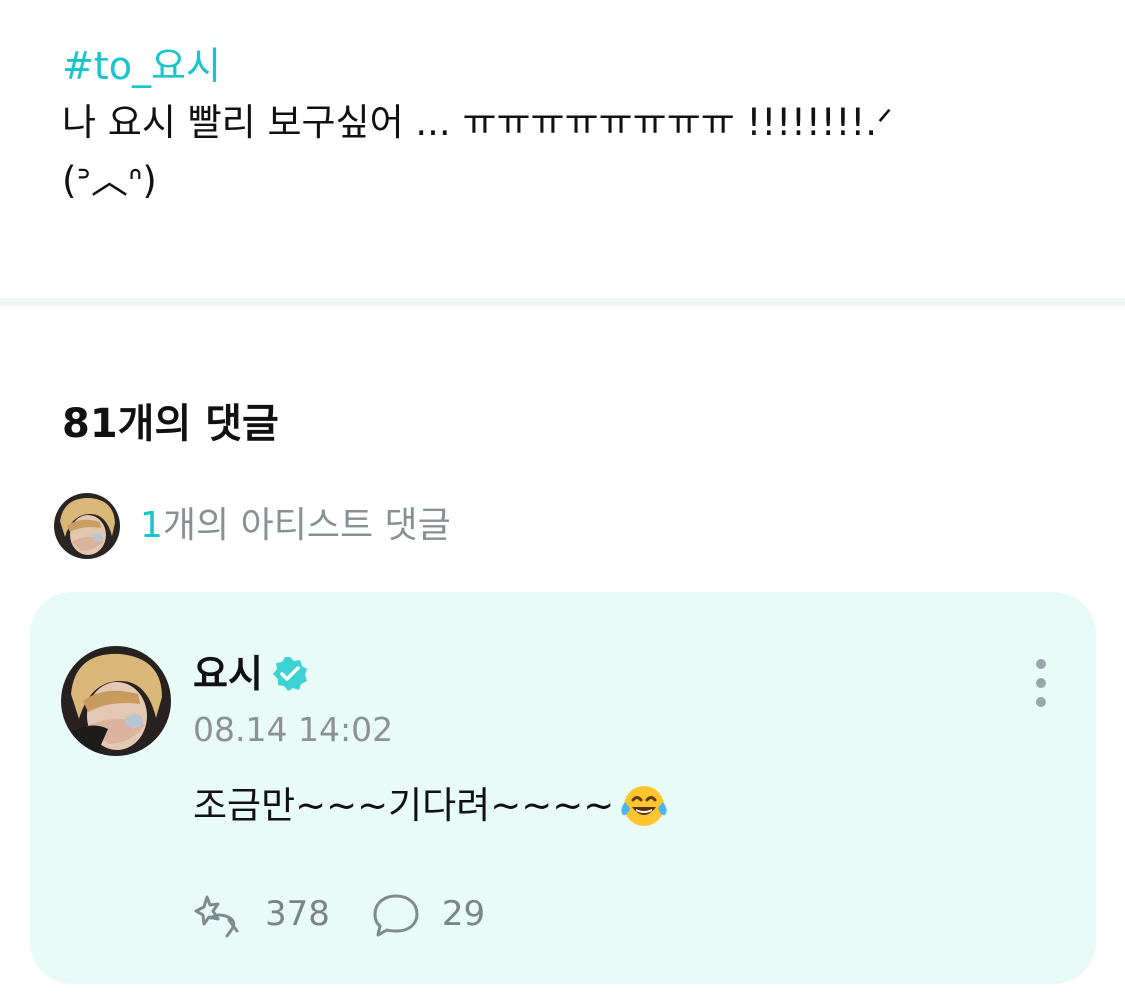 This screenshot has height=994, width=1125. I want to click on comment-actions: 378 29, so click(359, 914).